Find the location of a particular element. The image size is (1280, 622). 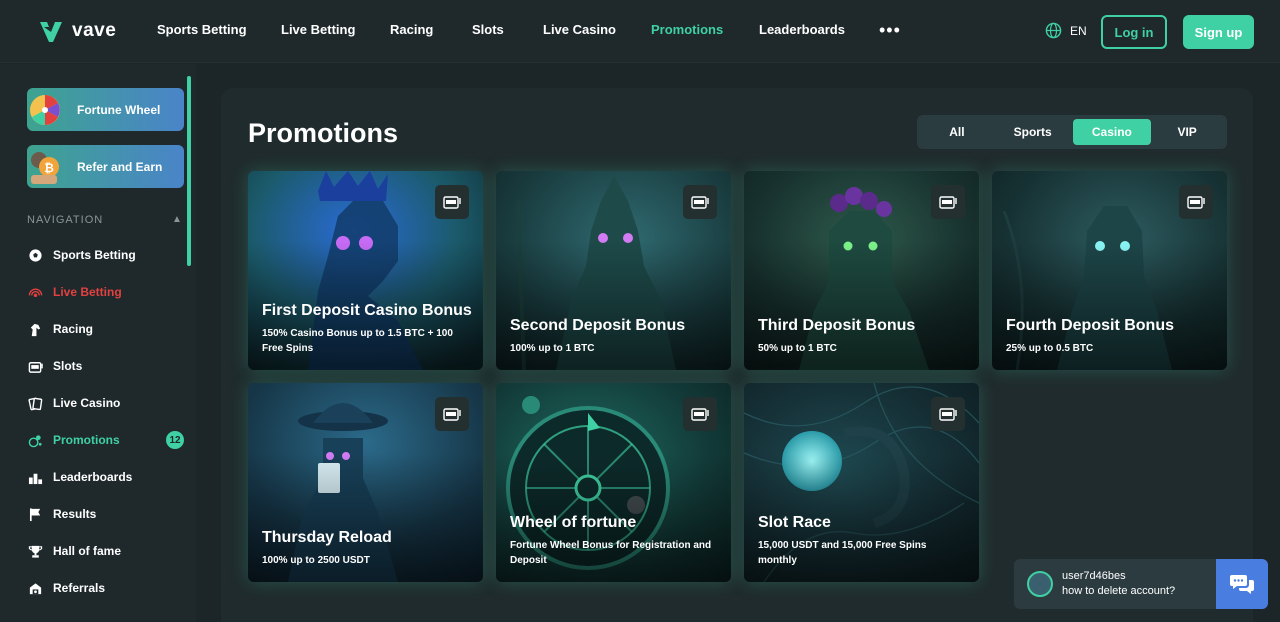

card-text: Fourth Deposit Bonus 25% up to 0.5 BTC is located at coordinates (1111, 336).